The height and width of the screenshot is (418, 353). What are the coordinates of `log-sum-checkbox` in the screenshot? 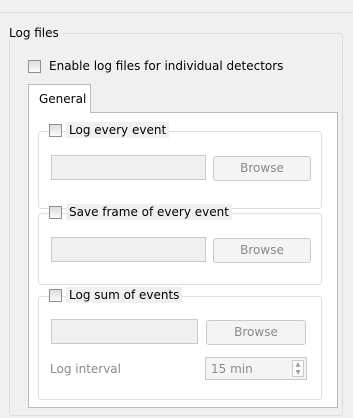 It's located at (55, 295).